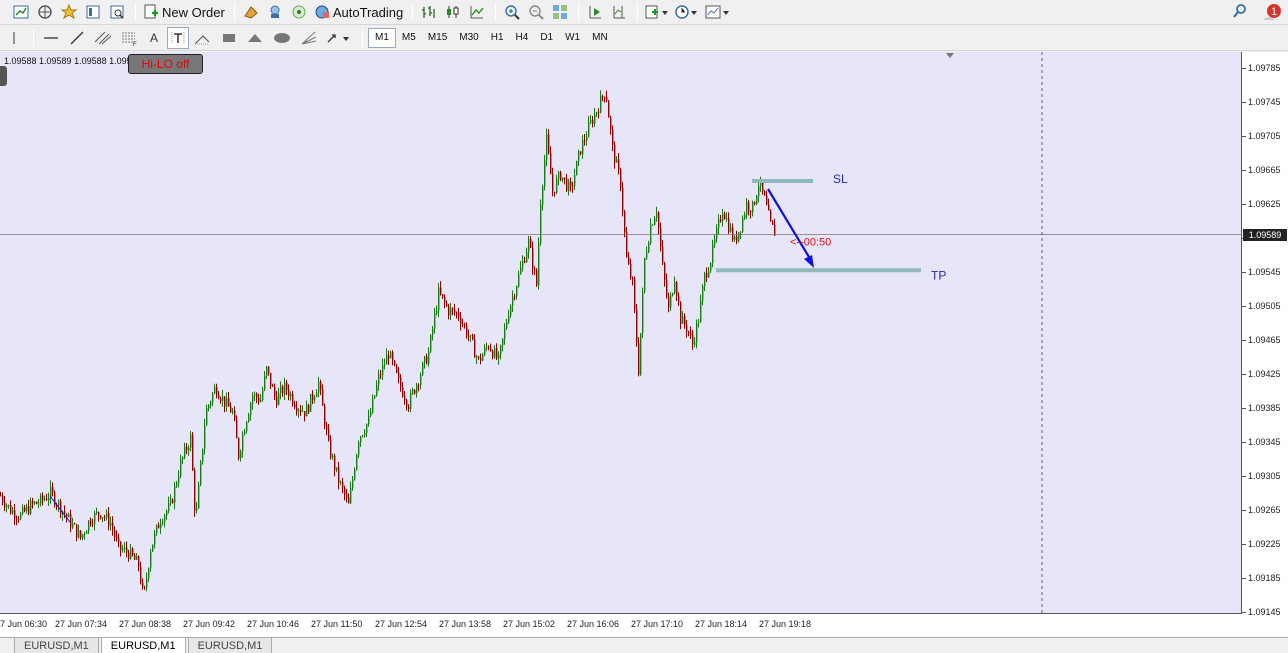  I want to click on chart-tab-active: EURUSD,M1, so click(143, 645).